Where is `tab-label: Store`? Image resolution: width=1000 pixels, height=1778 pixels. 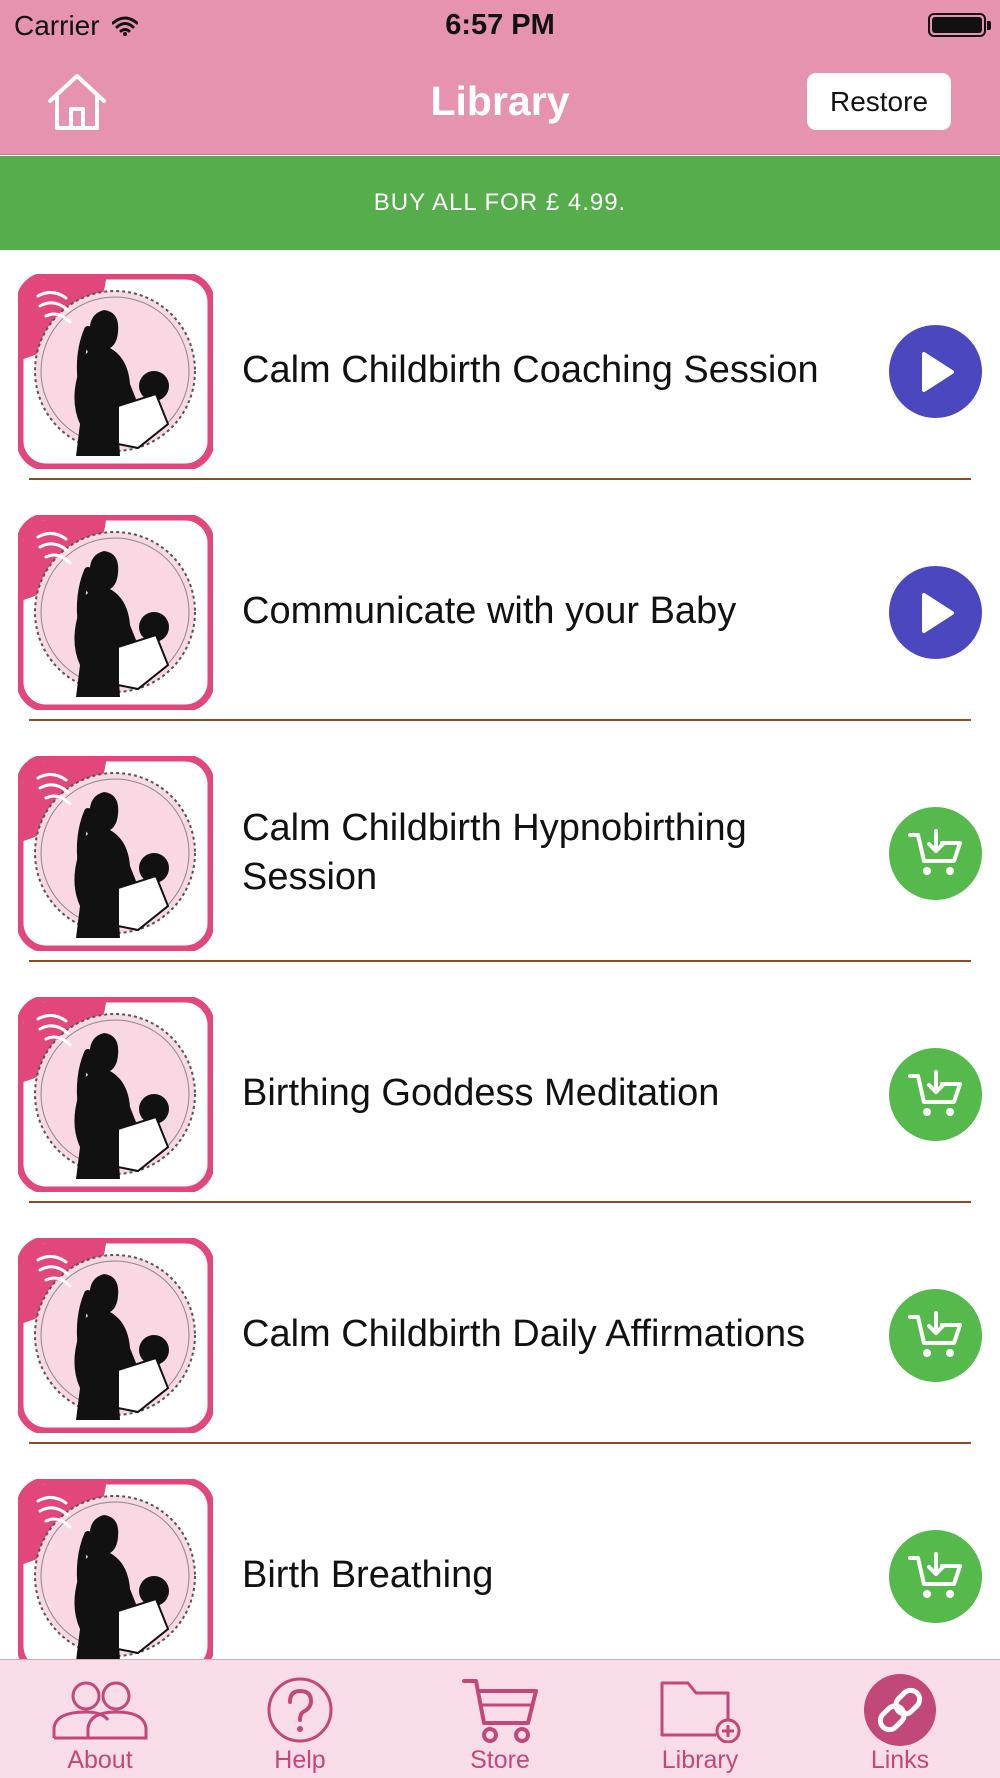 tab-label: Store is located at coordinates (500, 1760).